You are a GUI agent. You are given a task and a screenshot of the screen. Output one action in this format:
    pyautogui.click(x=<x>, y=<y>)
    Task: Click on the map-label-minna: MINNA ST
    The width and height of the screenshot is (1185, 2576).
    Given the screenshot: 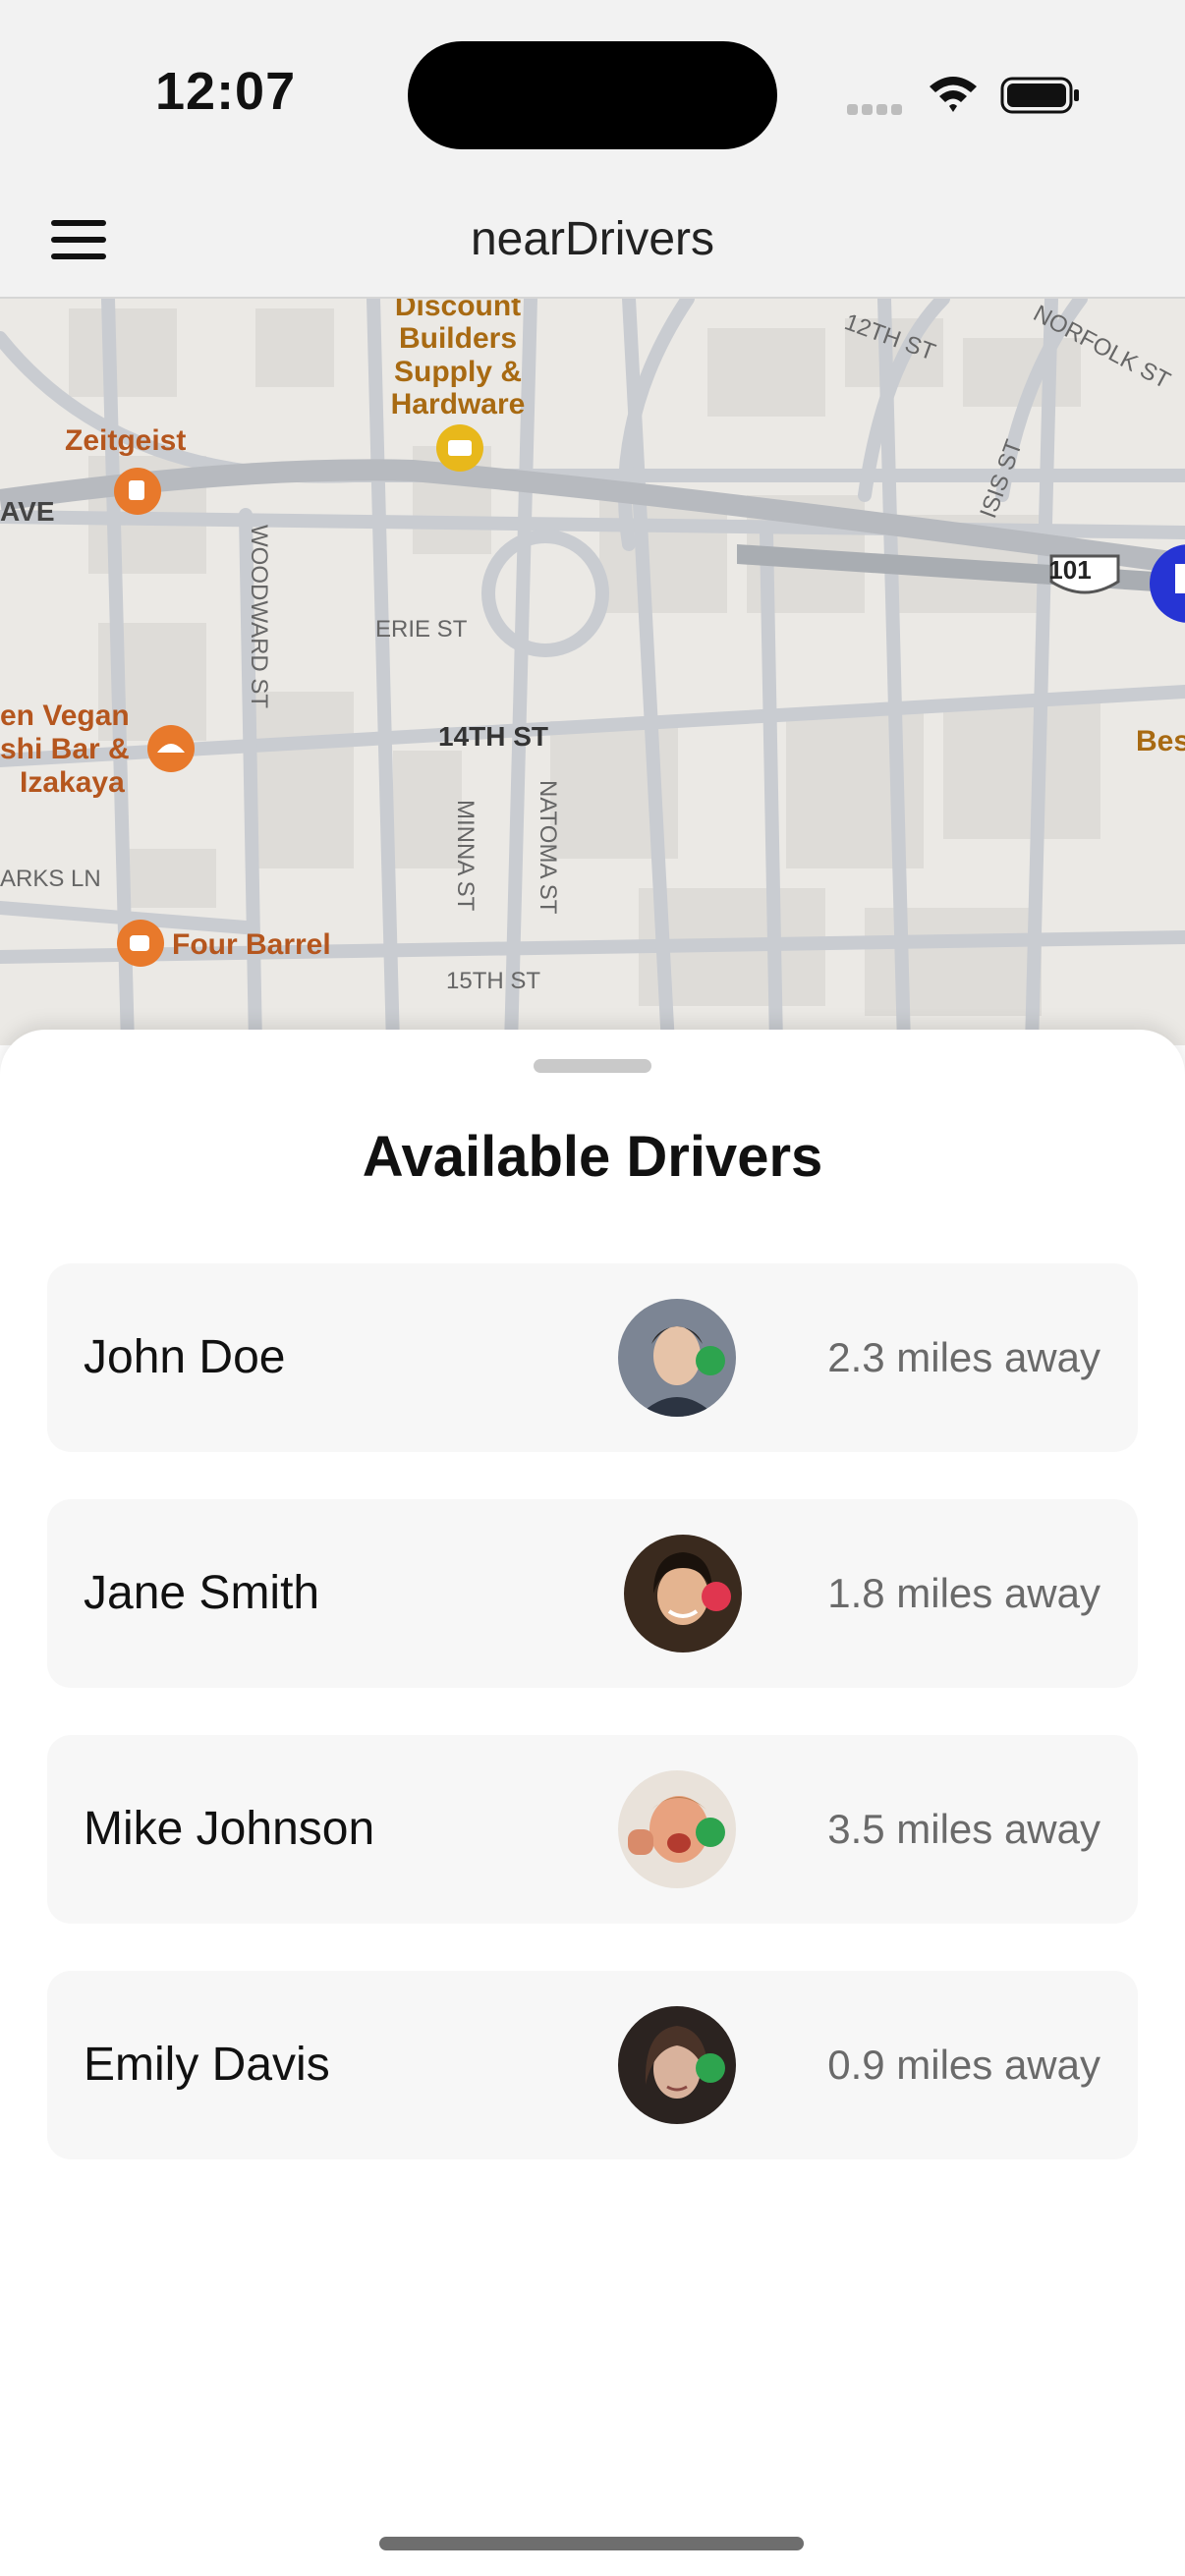 What is the action you would take?
    pyautogui.click(x=466, y=856)
    